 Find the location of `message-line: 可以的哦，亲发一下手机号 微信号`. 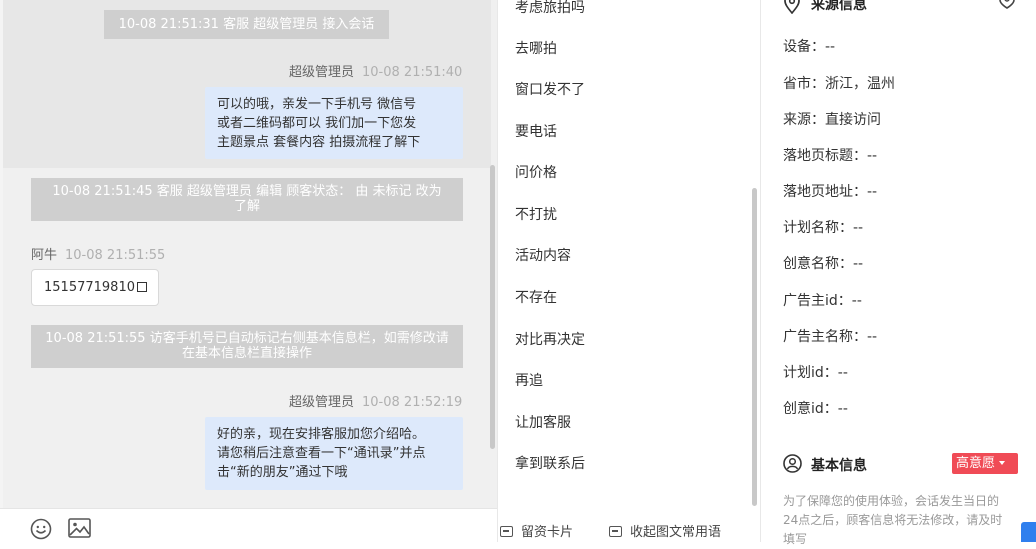

message-line: 可以的哦，亲发一下手机号 微信号 is located at coordinates (317, 104).